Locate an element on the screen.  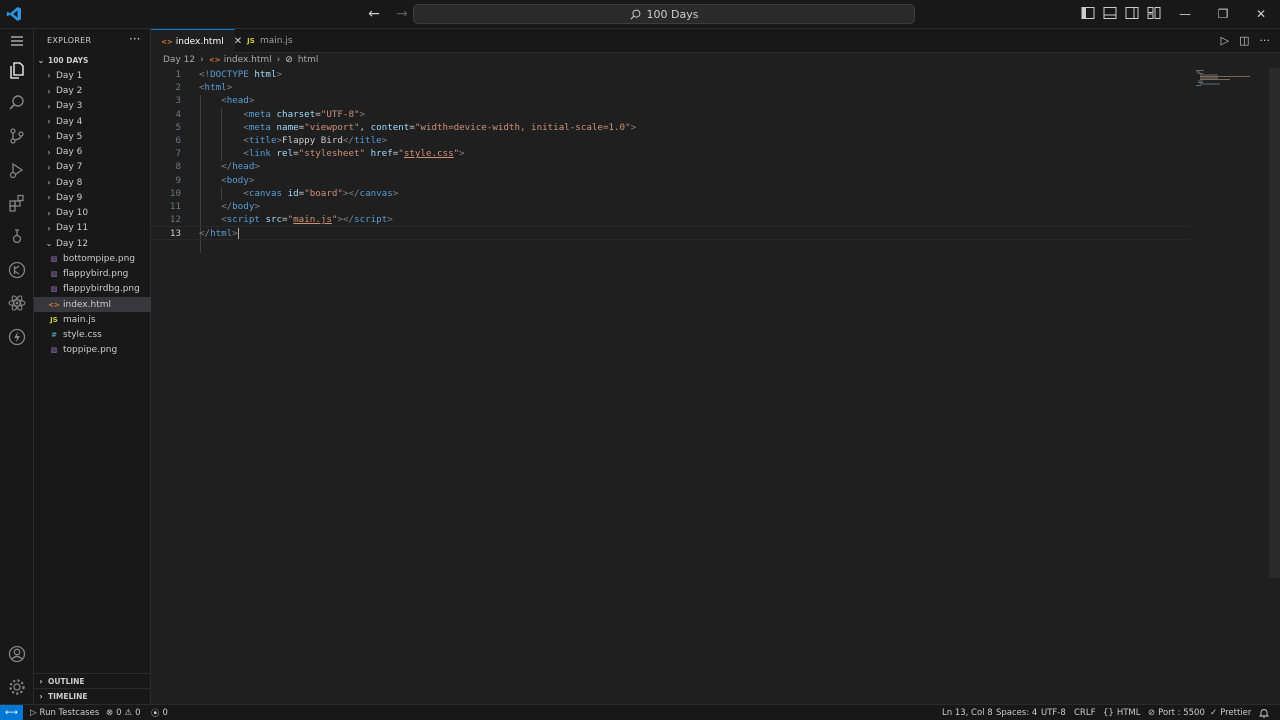
split-editor-icon: ◫ is located at coordinates (1244, 40).